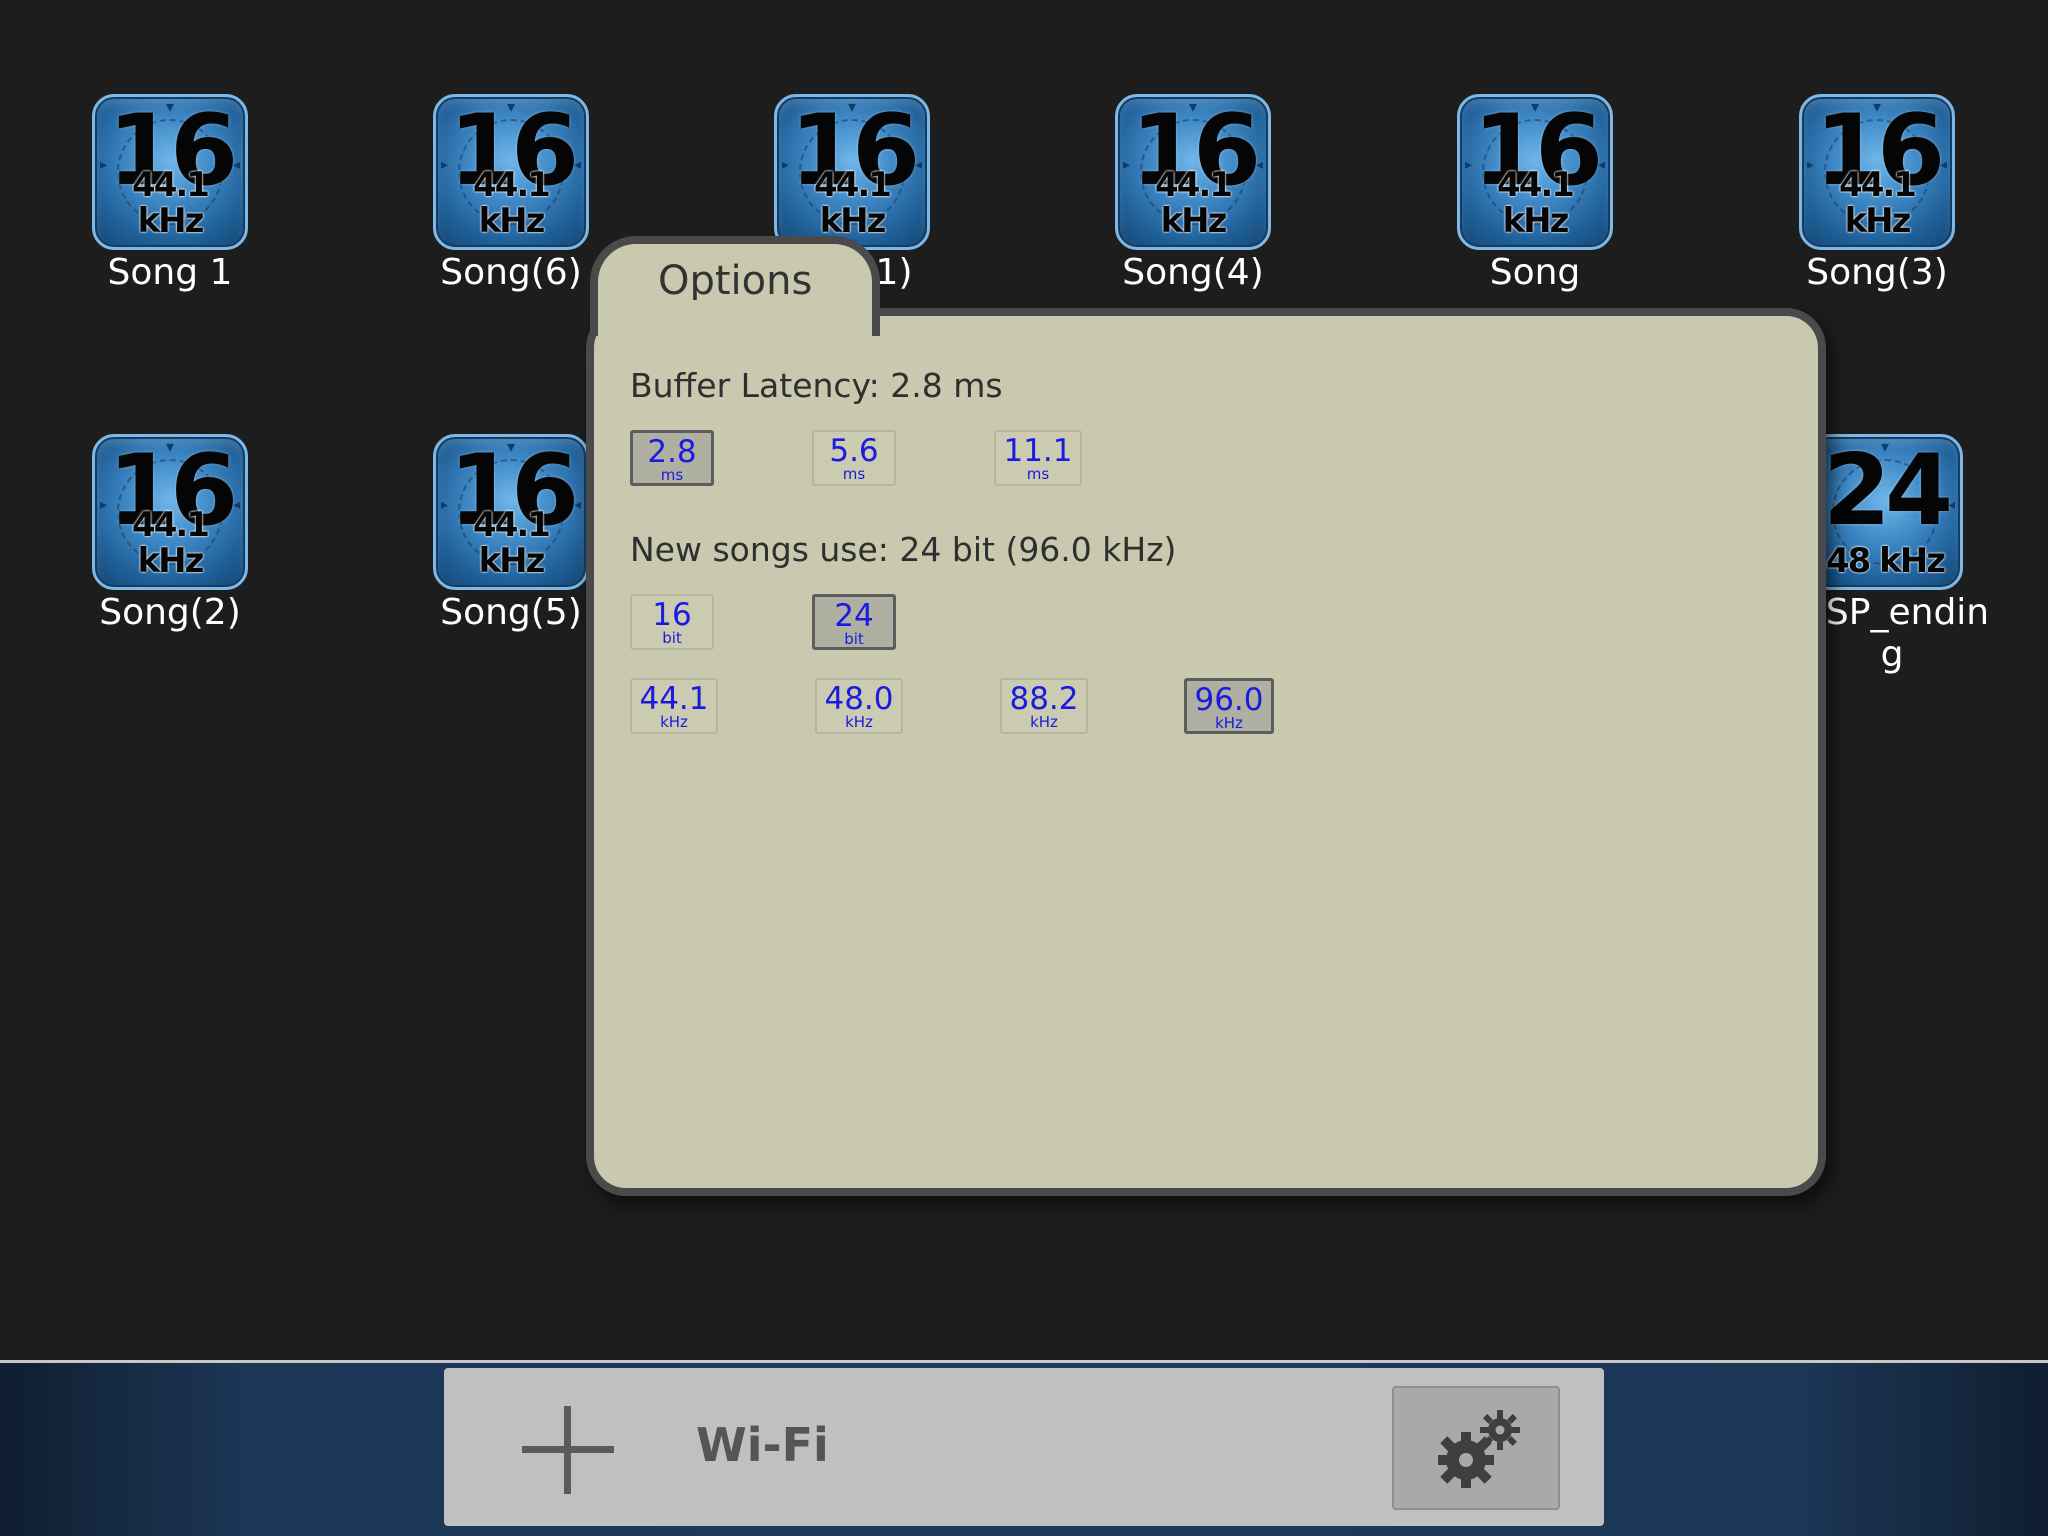 The width and height of the screenshot is (2048, 1536). What do you see at coordinates (672, 452) in the screenshot?
I see `latency-option-value: 2.8` at bounding box center [672, 452].